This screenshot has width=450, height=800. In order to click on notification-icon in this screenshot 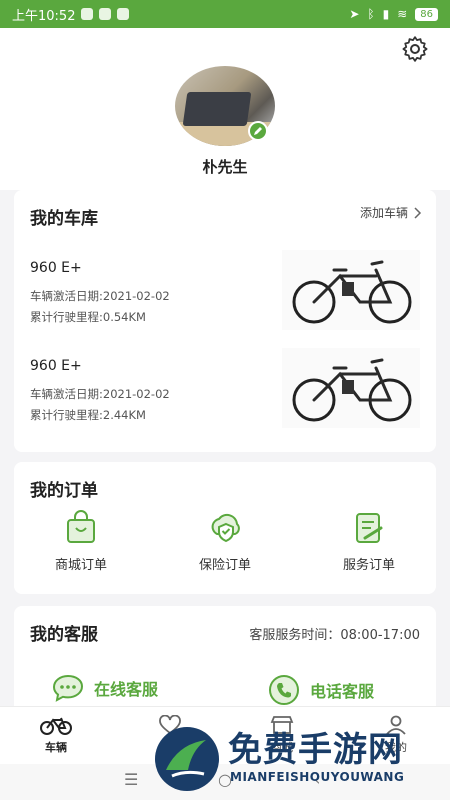, I will do `click(87, 14)`.